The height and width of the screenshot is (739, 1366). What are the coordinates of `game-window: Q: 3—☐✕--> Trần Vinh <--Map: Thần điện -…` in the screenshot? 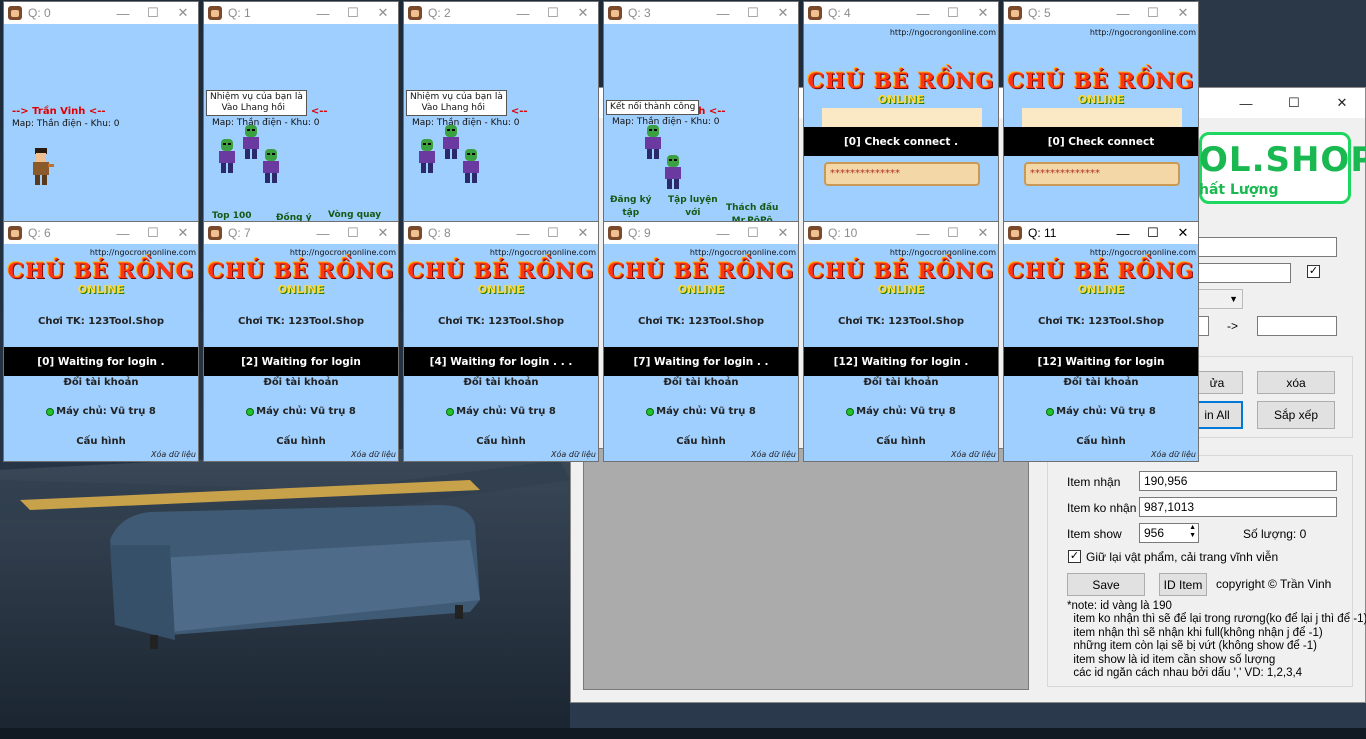 It's located at (701, 121).